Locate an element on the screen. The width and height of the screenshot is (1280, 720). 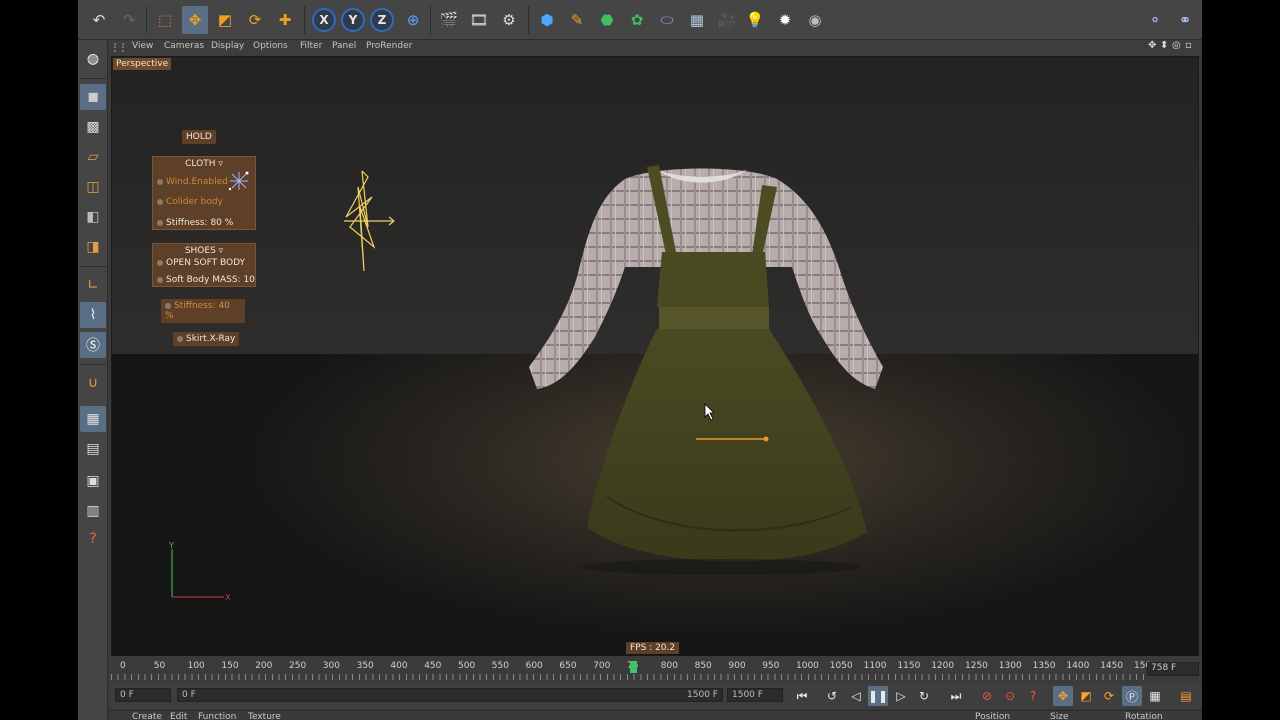
keyframe-selection-icon: ? is located at coordinates (1033, 696).